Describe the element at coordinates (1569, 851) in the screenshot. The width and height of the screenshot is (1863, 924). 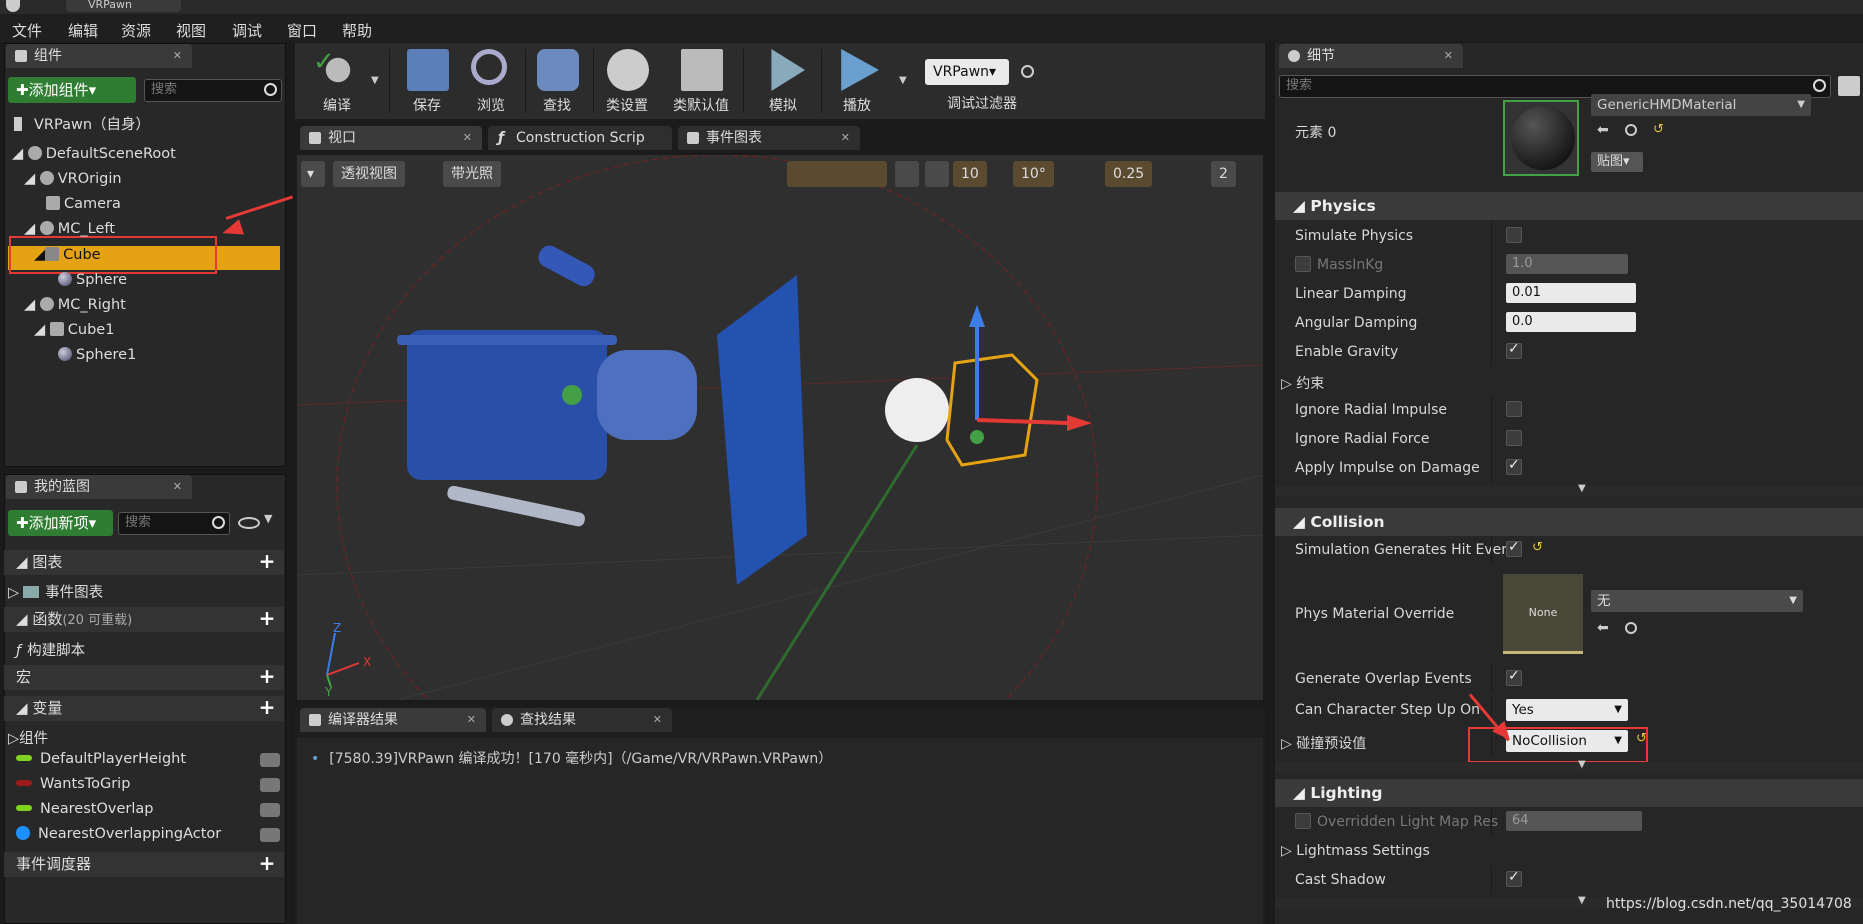
I see `row-lightmass-settings: ▷ Lightmass Settings` at that location.